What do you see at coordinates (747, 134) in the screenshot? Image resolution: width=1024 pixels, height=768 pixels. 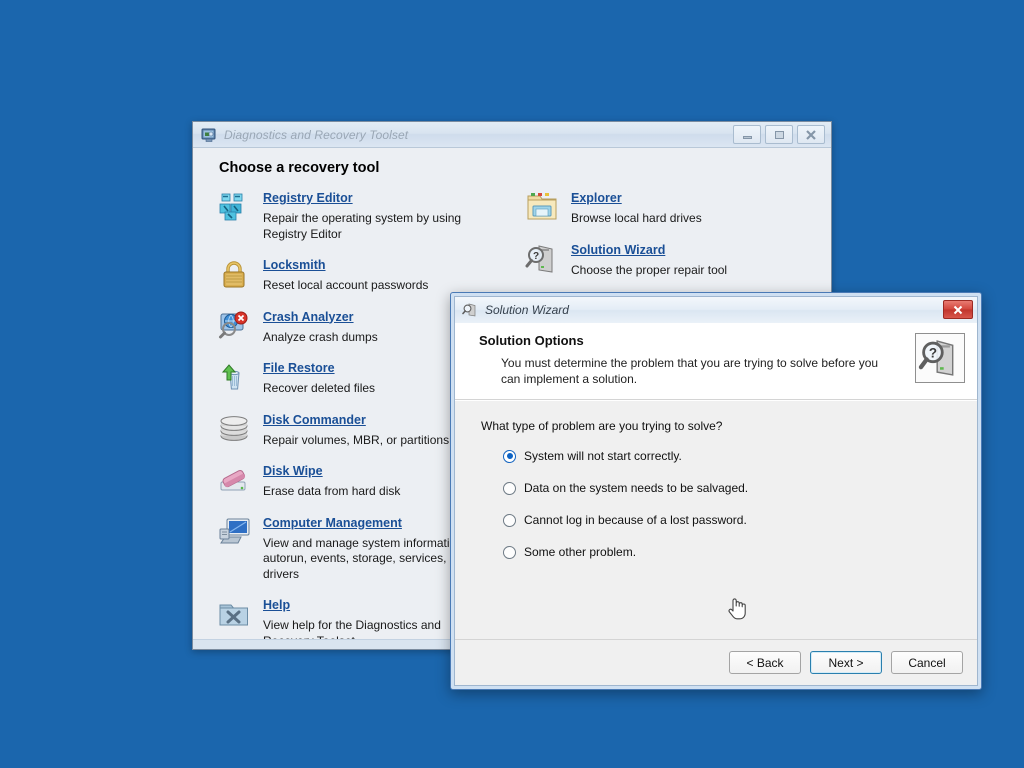 I see `minimize-button` at bounding box center [747, 134].